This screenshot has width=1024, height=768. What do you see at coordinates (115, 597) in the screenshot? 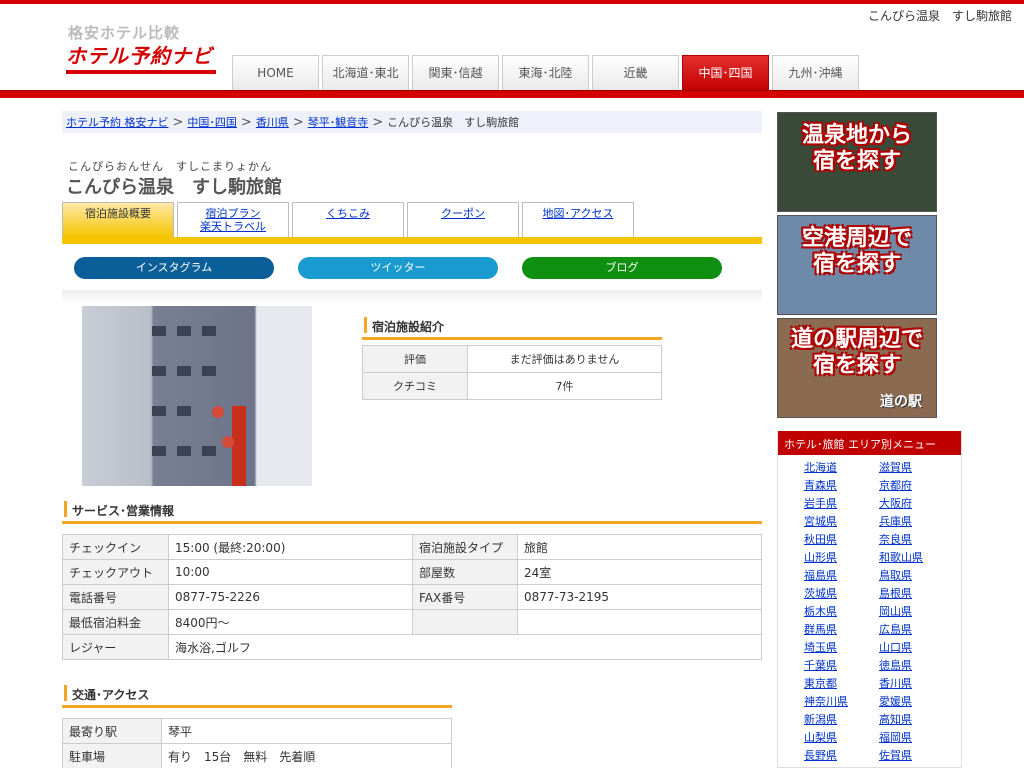
I see `cell: 電話番号` at bounding box center [115, 597].